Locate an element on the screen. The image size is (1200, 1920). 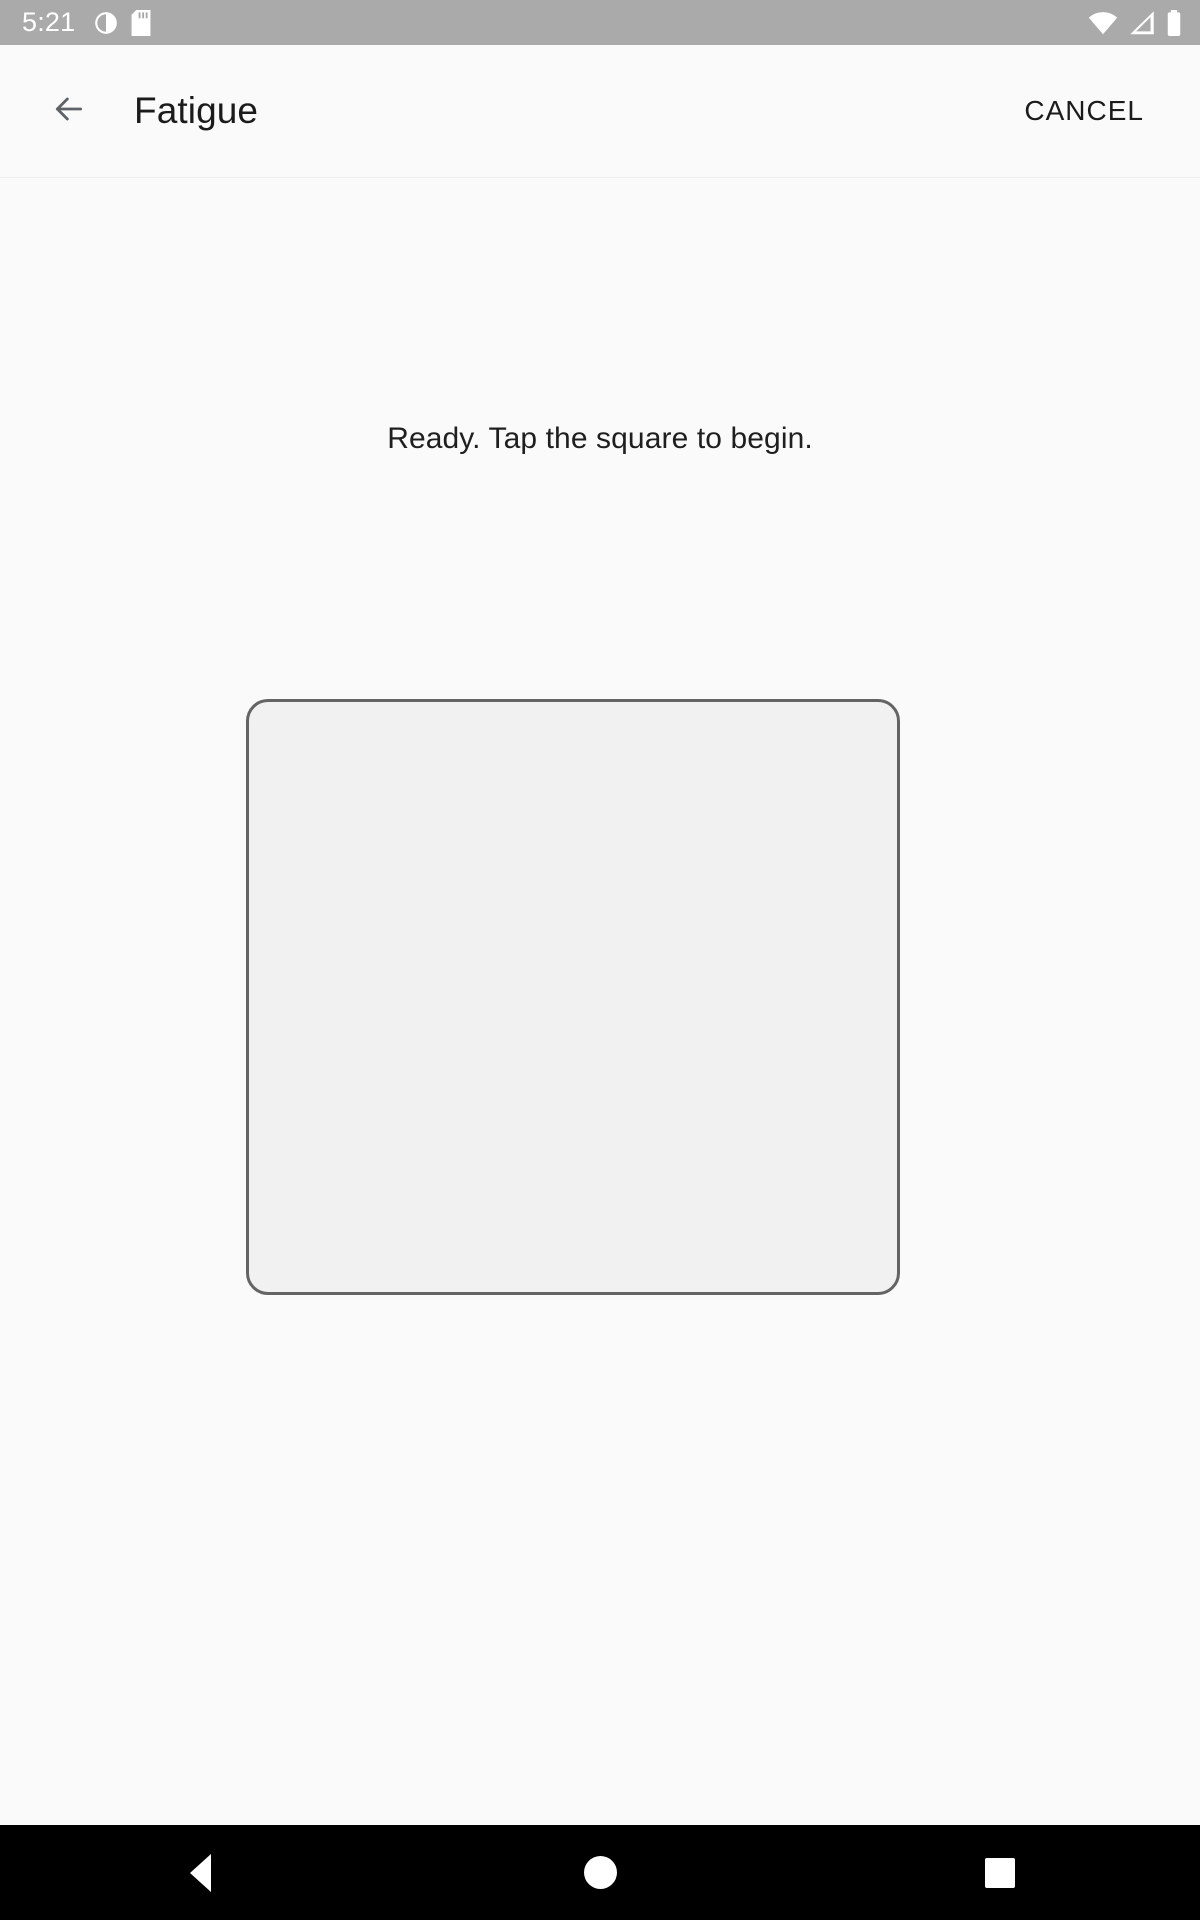
sd-card-icon is located at coordinates (141, 22).